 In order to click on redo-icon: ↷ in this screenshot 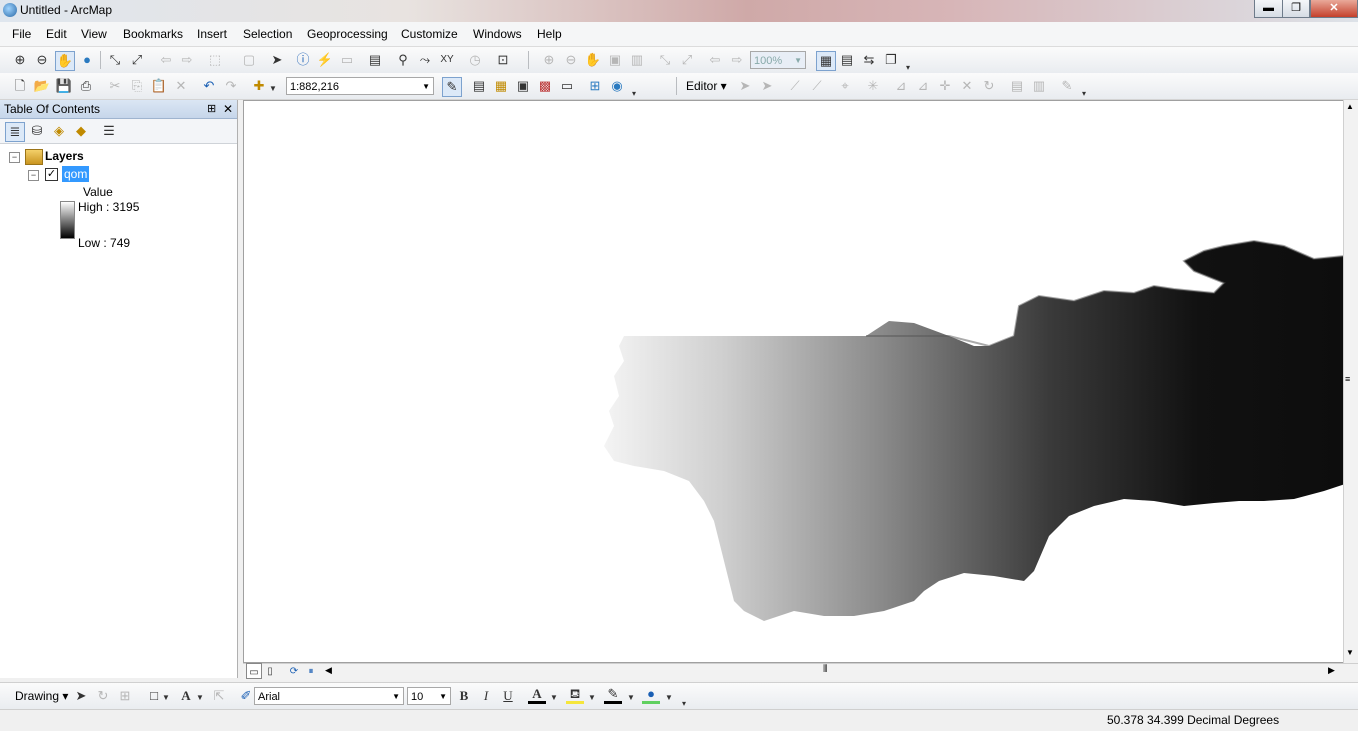, I will do `click(231, 86)`.